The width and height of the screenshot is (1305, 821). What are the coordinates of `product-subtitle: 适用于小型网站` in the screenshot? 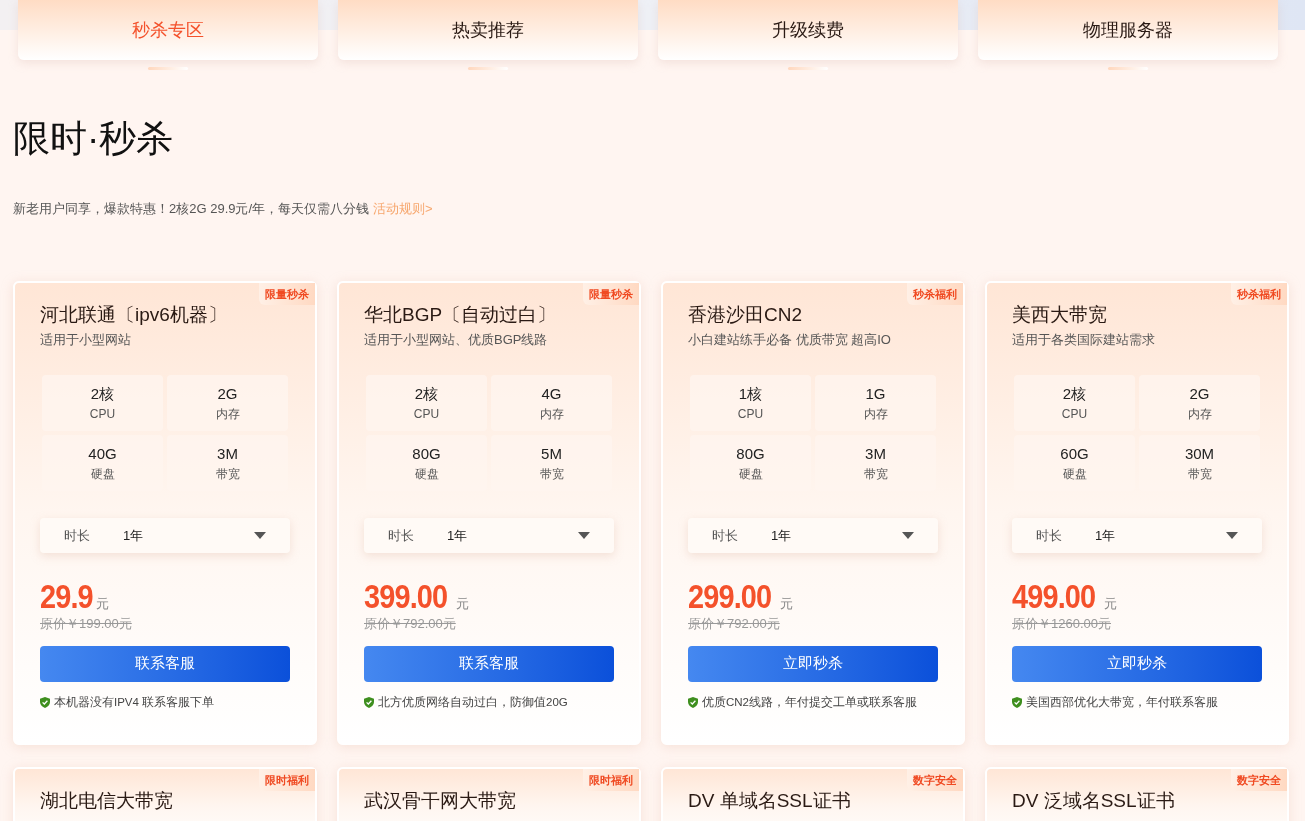 It's located at (86, 339).